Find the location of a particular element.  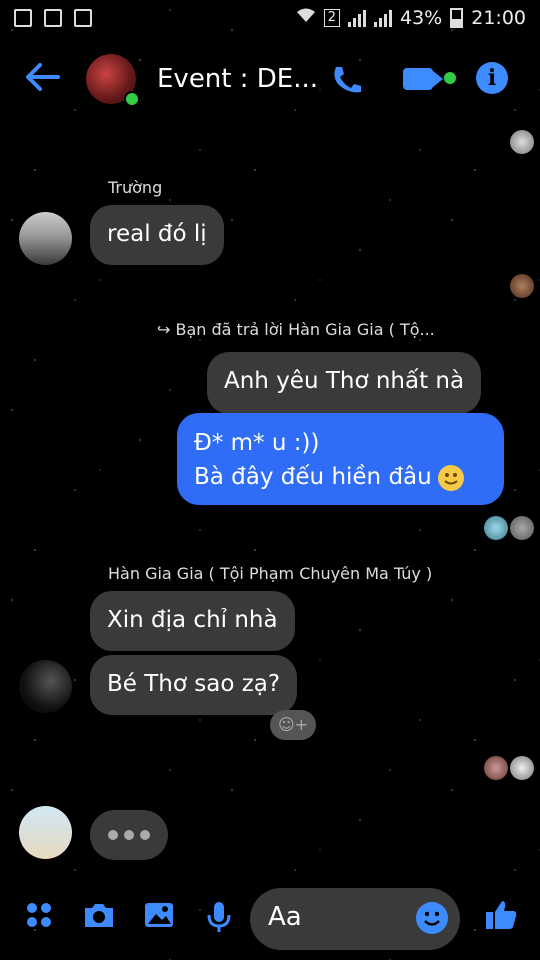

signal-icon is located at coordinates (357, 18).